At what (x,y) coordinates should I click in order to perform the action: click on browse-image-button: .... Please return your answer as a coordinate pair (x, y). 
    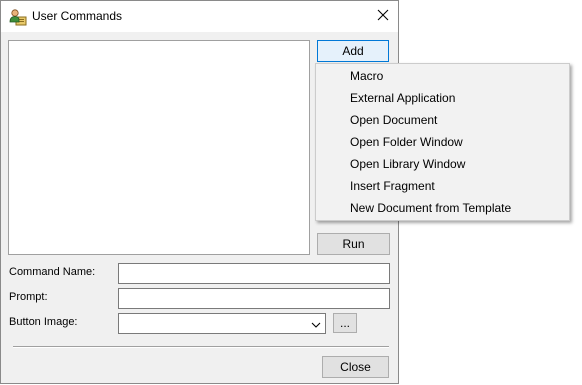
    Looking at the image, I should click on (345, 323).